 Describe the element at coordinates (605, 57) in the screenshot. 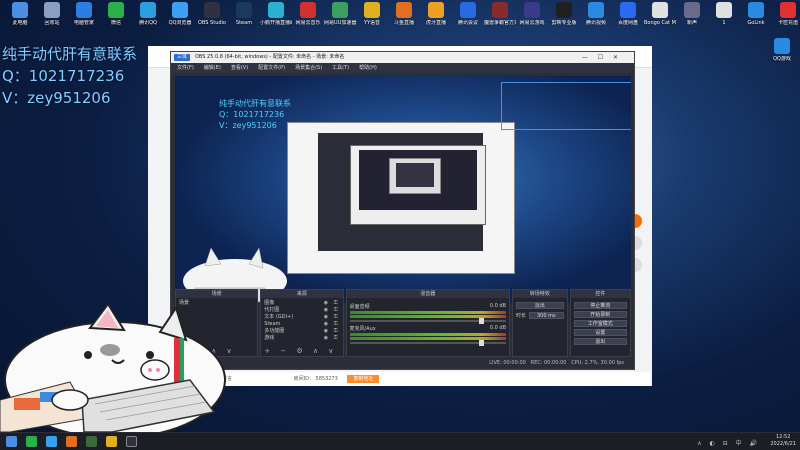

I see `window-controls: —☐✕` at that location.